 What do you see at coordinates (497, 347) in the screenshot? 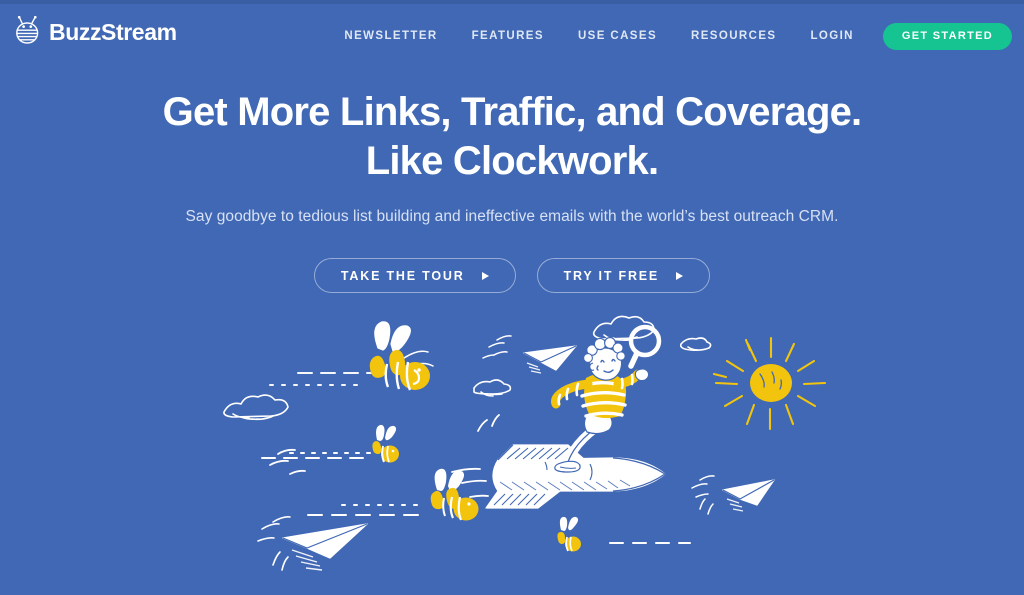
I see `plane-speed-lines` at bounding box center [497, 347].